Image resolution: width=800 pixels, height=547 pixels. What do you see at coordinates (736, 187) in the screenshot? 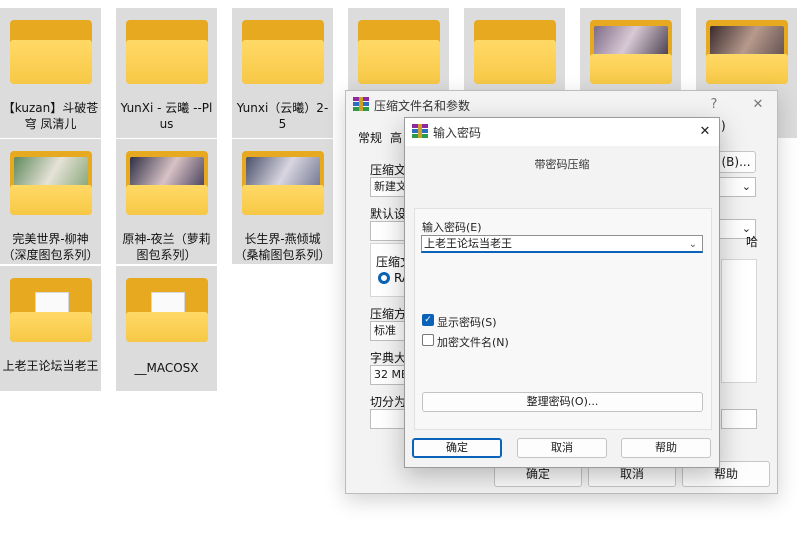
I see `archive-name-chevron: ⌄` at bounding box center [736, 187].